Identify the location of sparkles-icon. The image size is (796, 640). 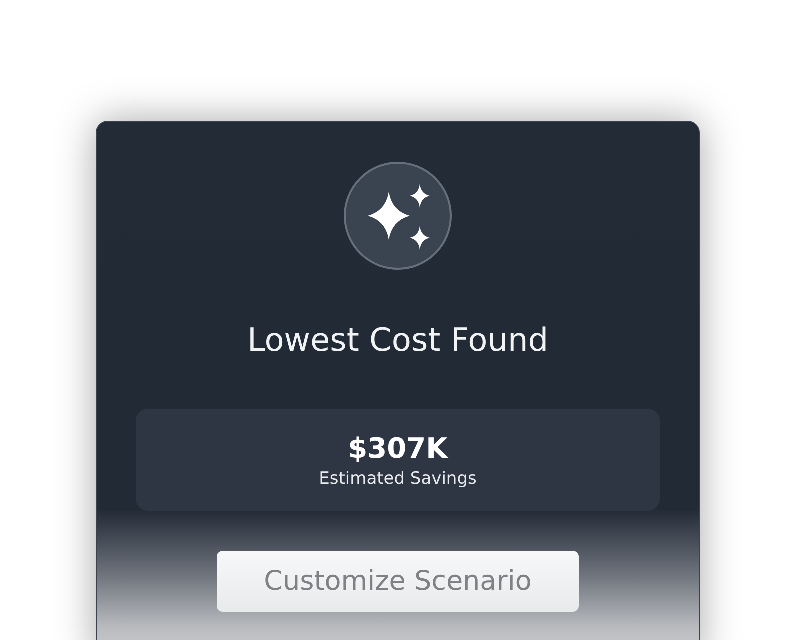
(398, 216).